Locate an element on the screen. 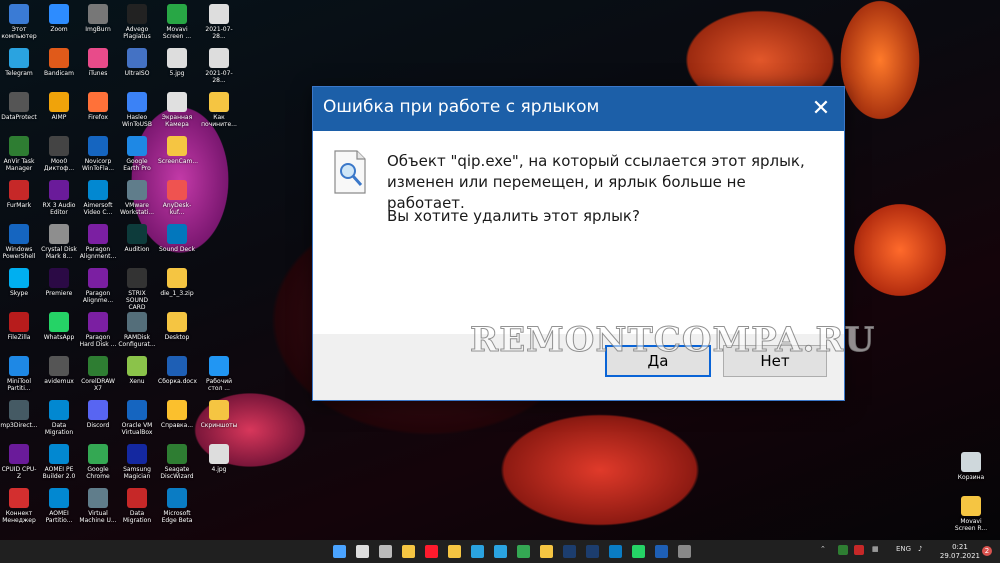 This screenshot has height=563, width=1000. desktop-icon: FurMark is located at coordinates (19, 194).